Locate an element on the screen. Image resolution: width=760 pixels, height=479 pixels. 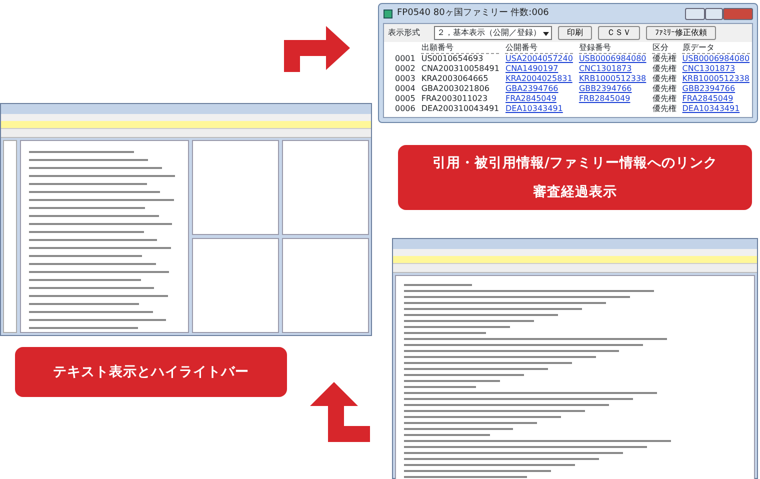
publication-number-link: DEA10343491 is located at coordinates (534, 108).